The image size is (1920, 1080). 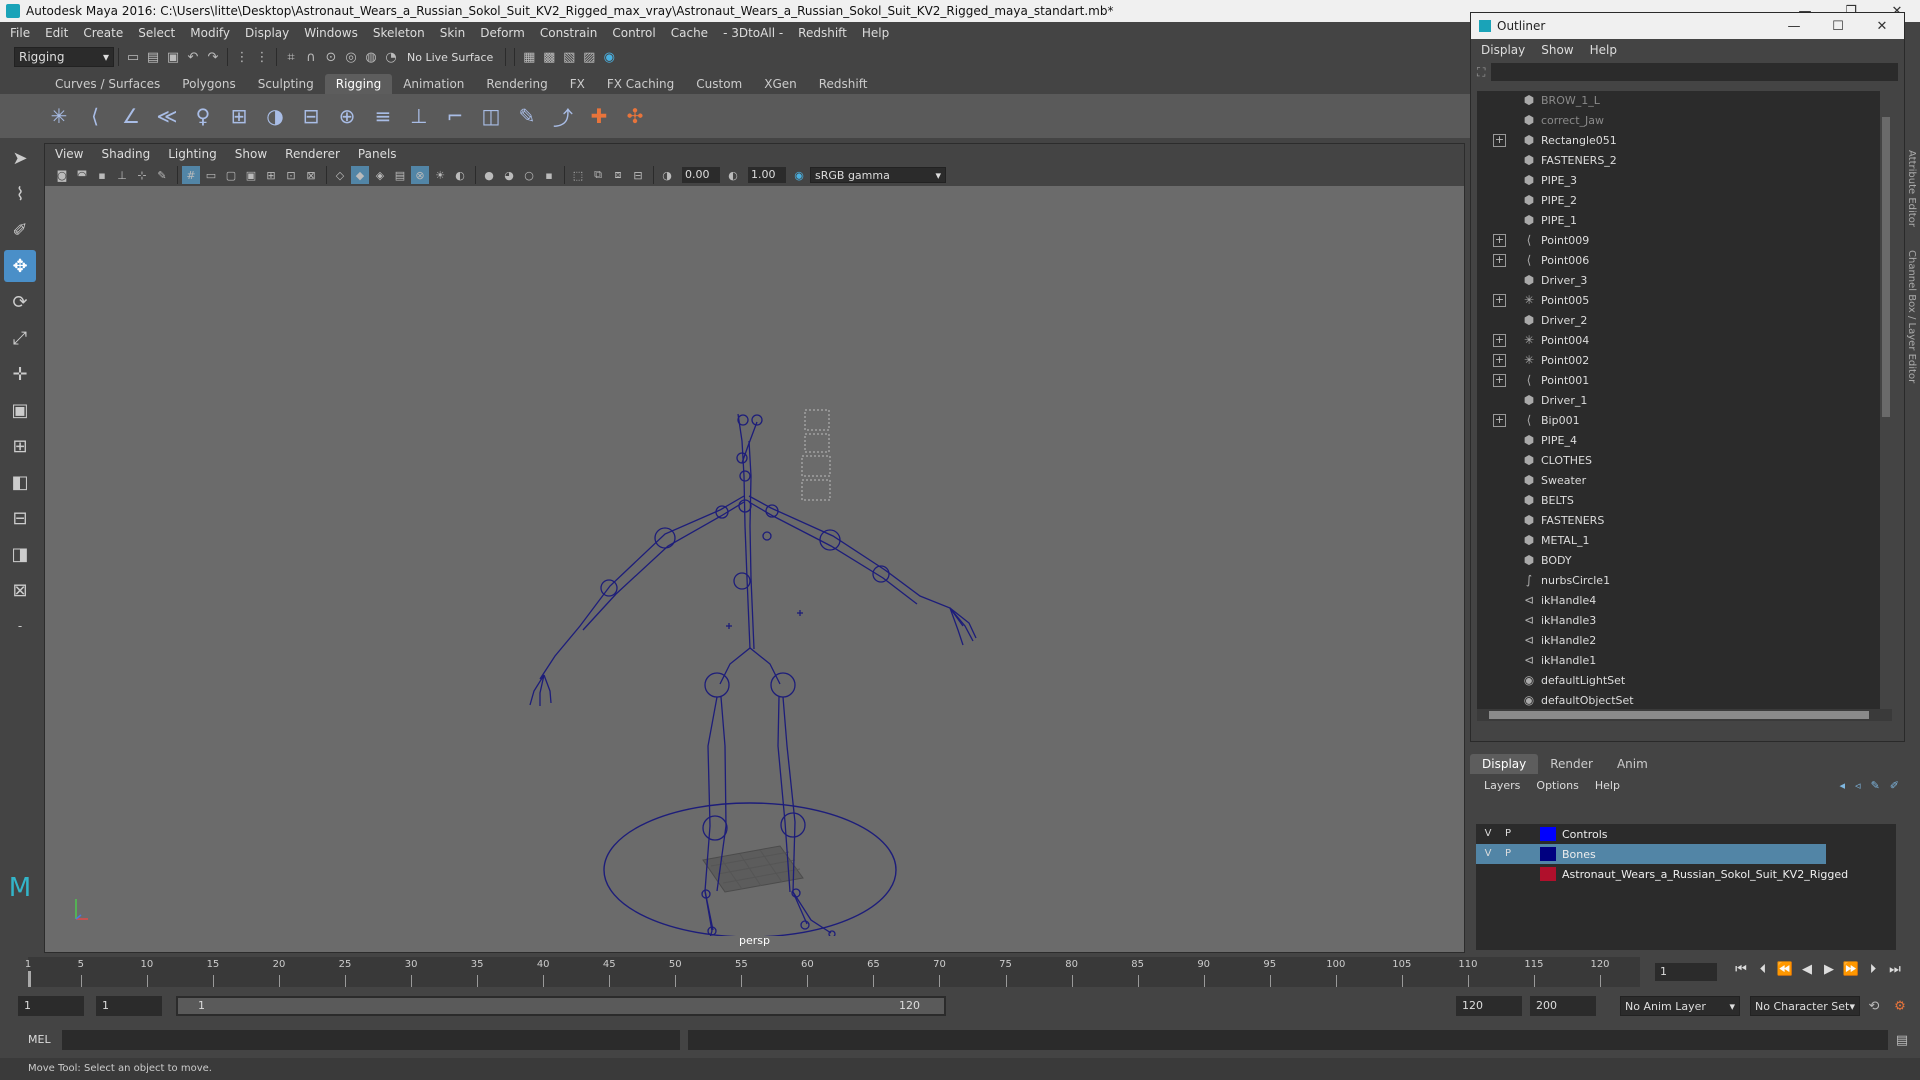 I want to click on blend-shape-icon: ◫, so click(x=491, y=116).